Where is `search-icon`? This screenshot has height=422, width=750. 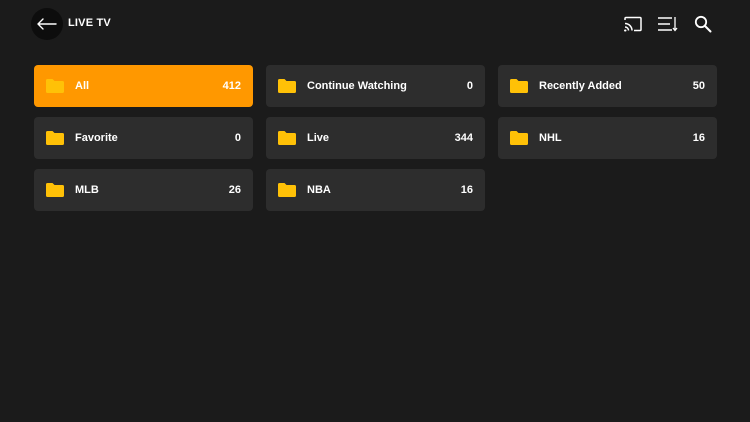 search-icon is located at coordinates (703, 24).